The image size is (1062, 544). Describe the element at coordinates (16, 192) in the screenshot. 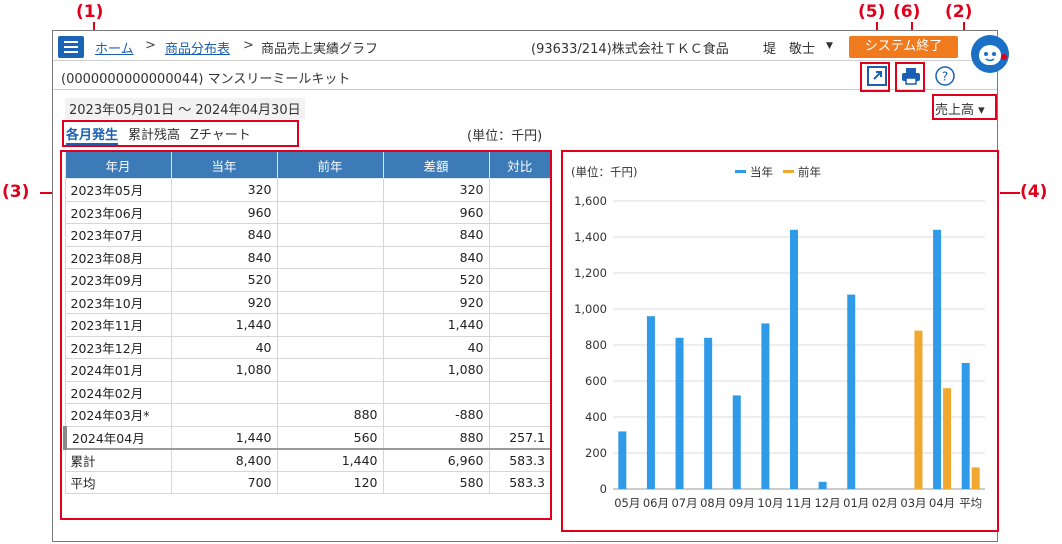

I see `annotation-label-3: (3)` at that location.